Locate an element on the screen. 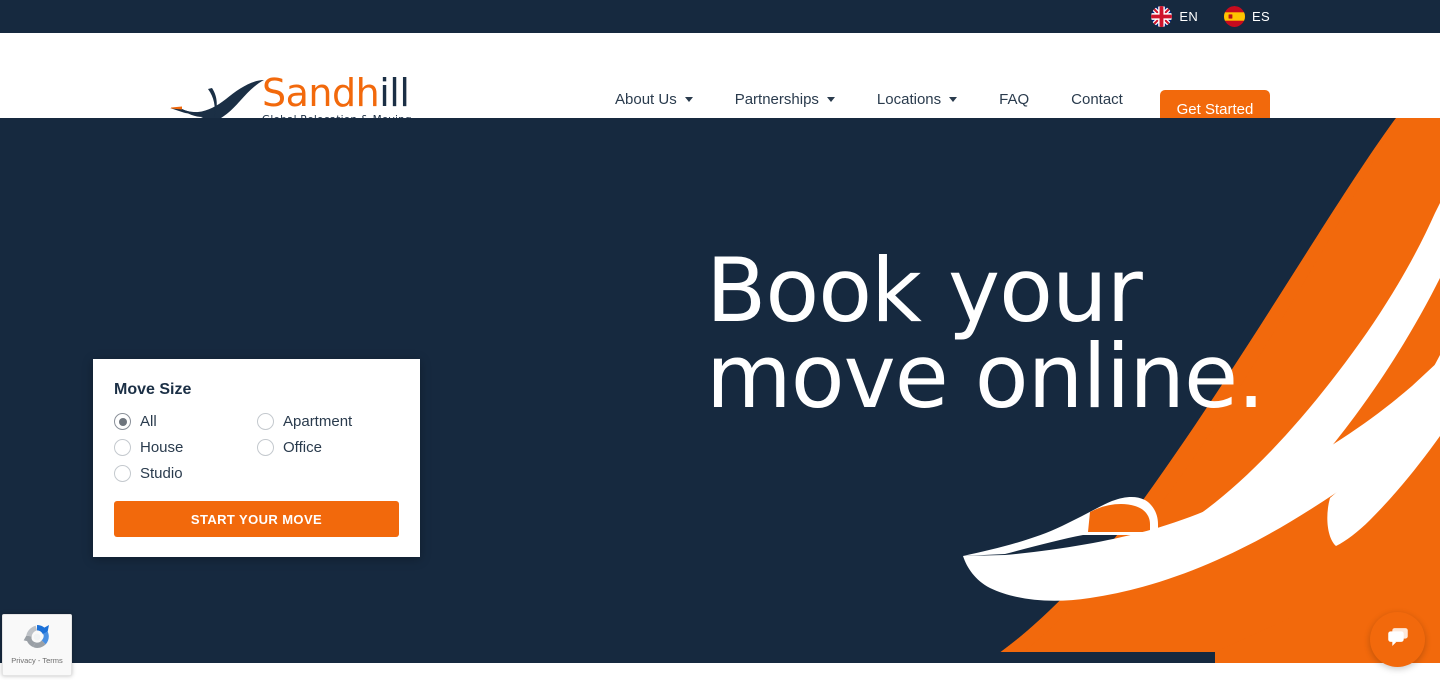 The height and width of the screenshot is (680, 1440). recaptcha-privacy-terms: Privacy - Terms is located at coordinates (37, 660).